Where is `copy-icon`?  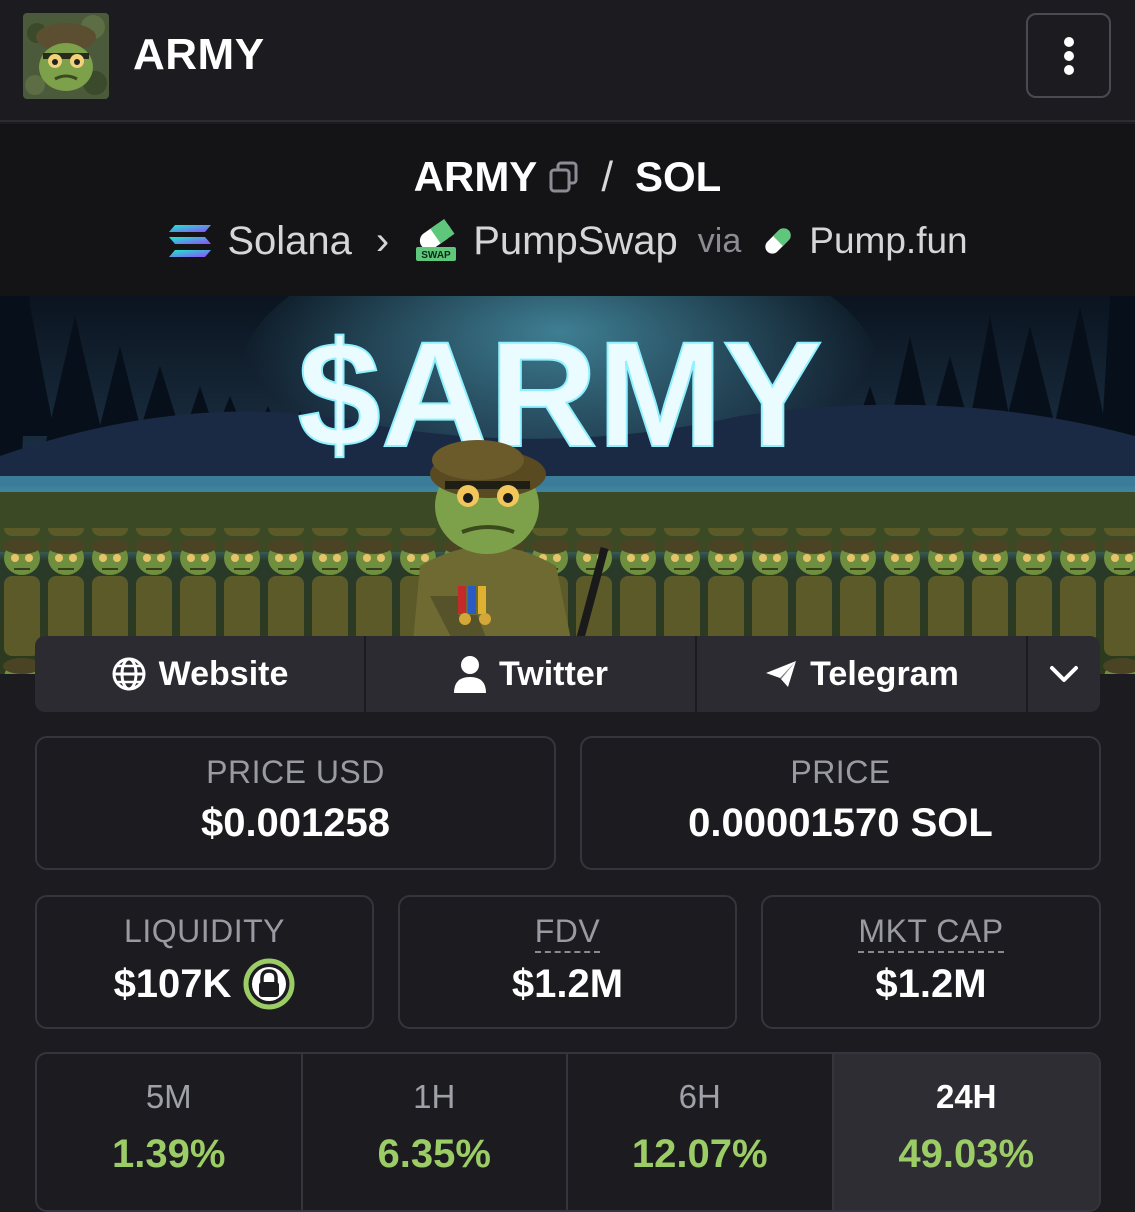
copy-icon is located at coordinates (564, 177).